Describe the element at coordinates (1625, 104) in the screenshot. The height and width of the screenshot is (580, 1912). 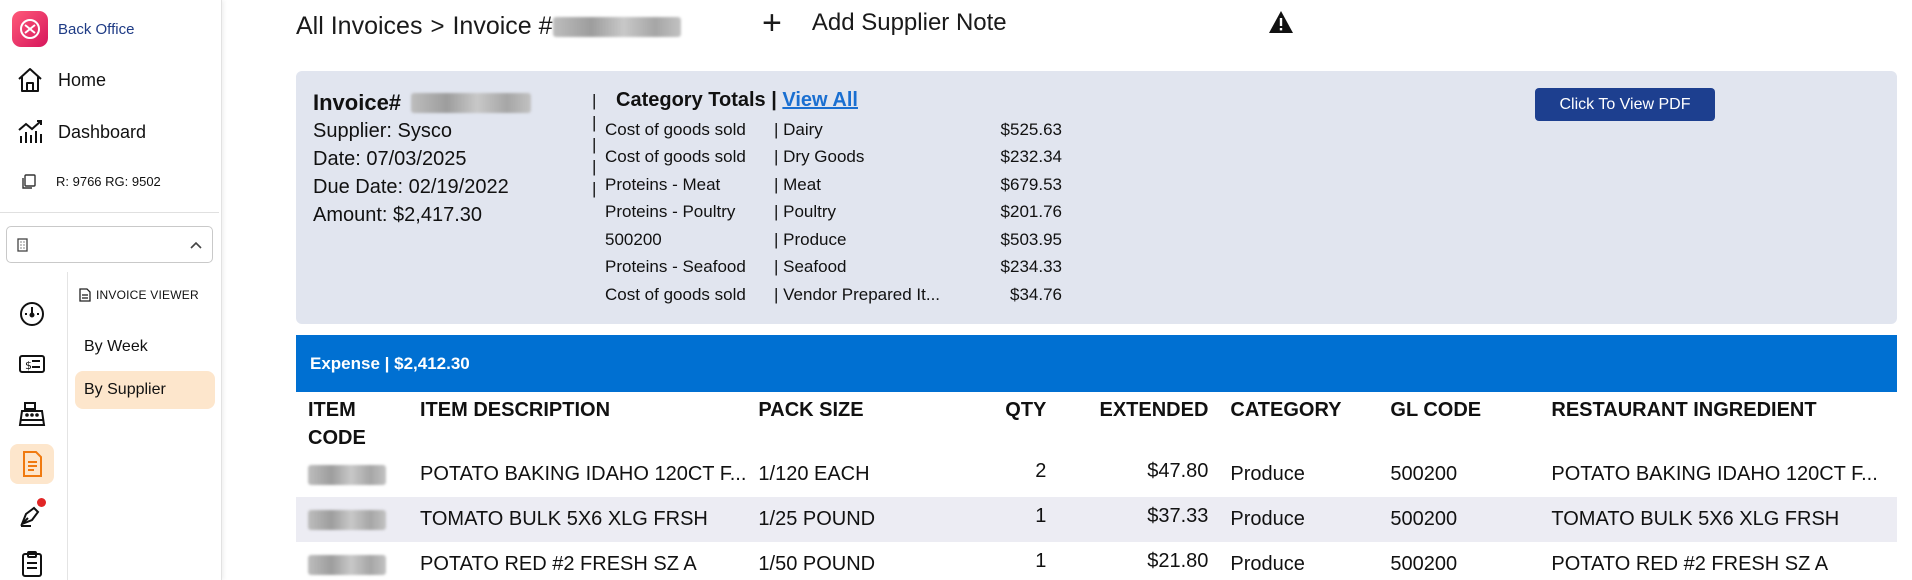
I see `view-pdf-button: Click To View PDF` at that location.